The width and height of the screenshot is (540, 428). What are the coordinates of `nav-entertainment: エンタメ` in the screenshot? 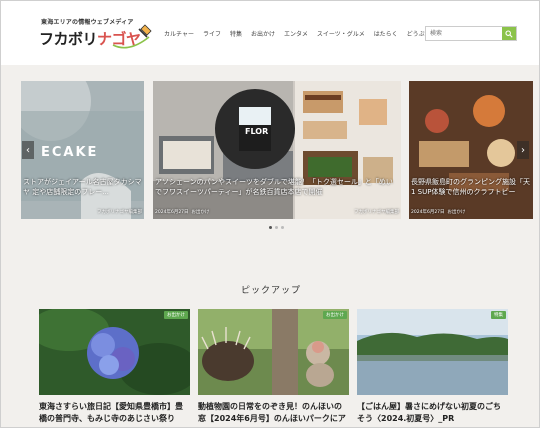 It's located at (296, 33).